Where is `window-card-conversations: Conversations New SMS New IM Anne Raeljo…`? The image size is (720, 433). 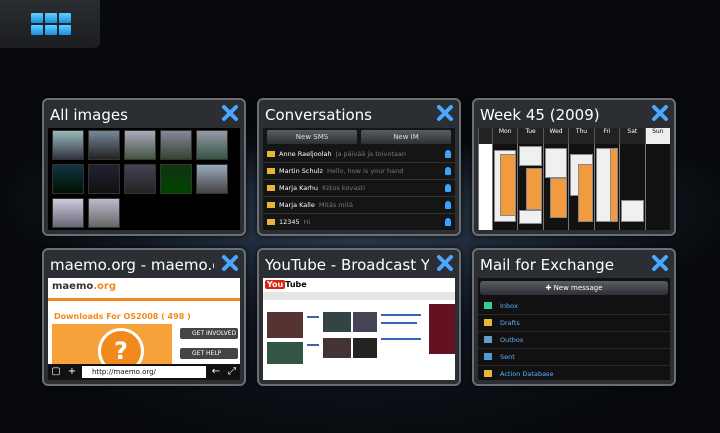 window-card-conversations: Conversations New SMS New IM Anne Raeljo… is located at coordinates (359, 167).